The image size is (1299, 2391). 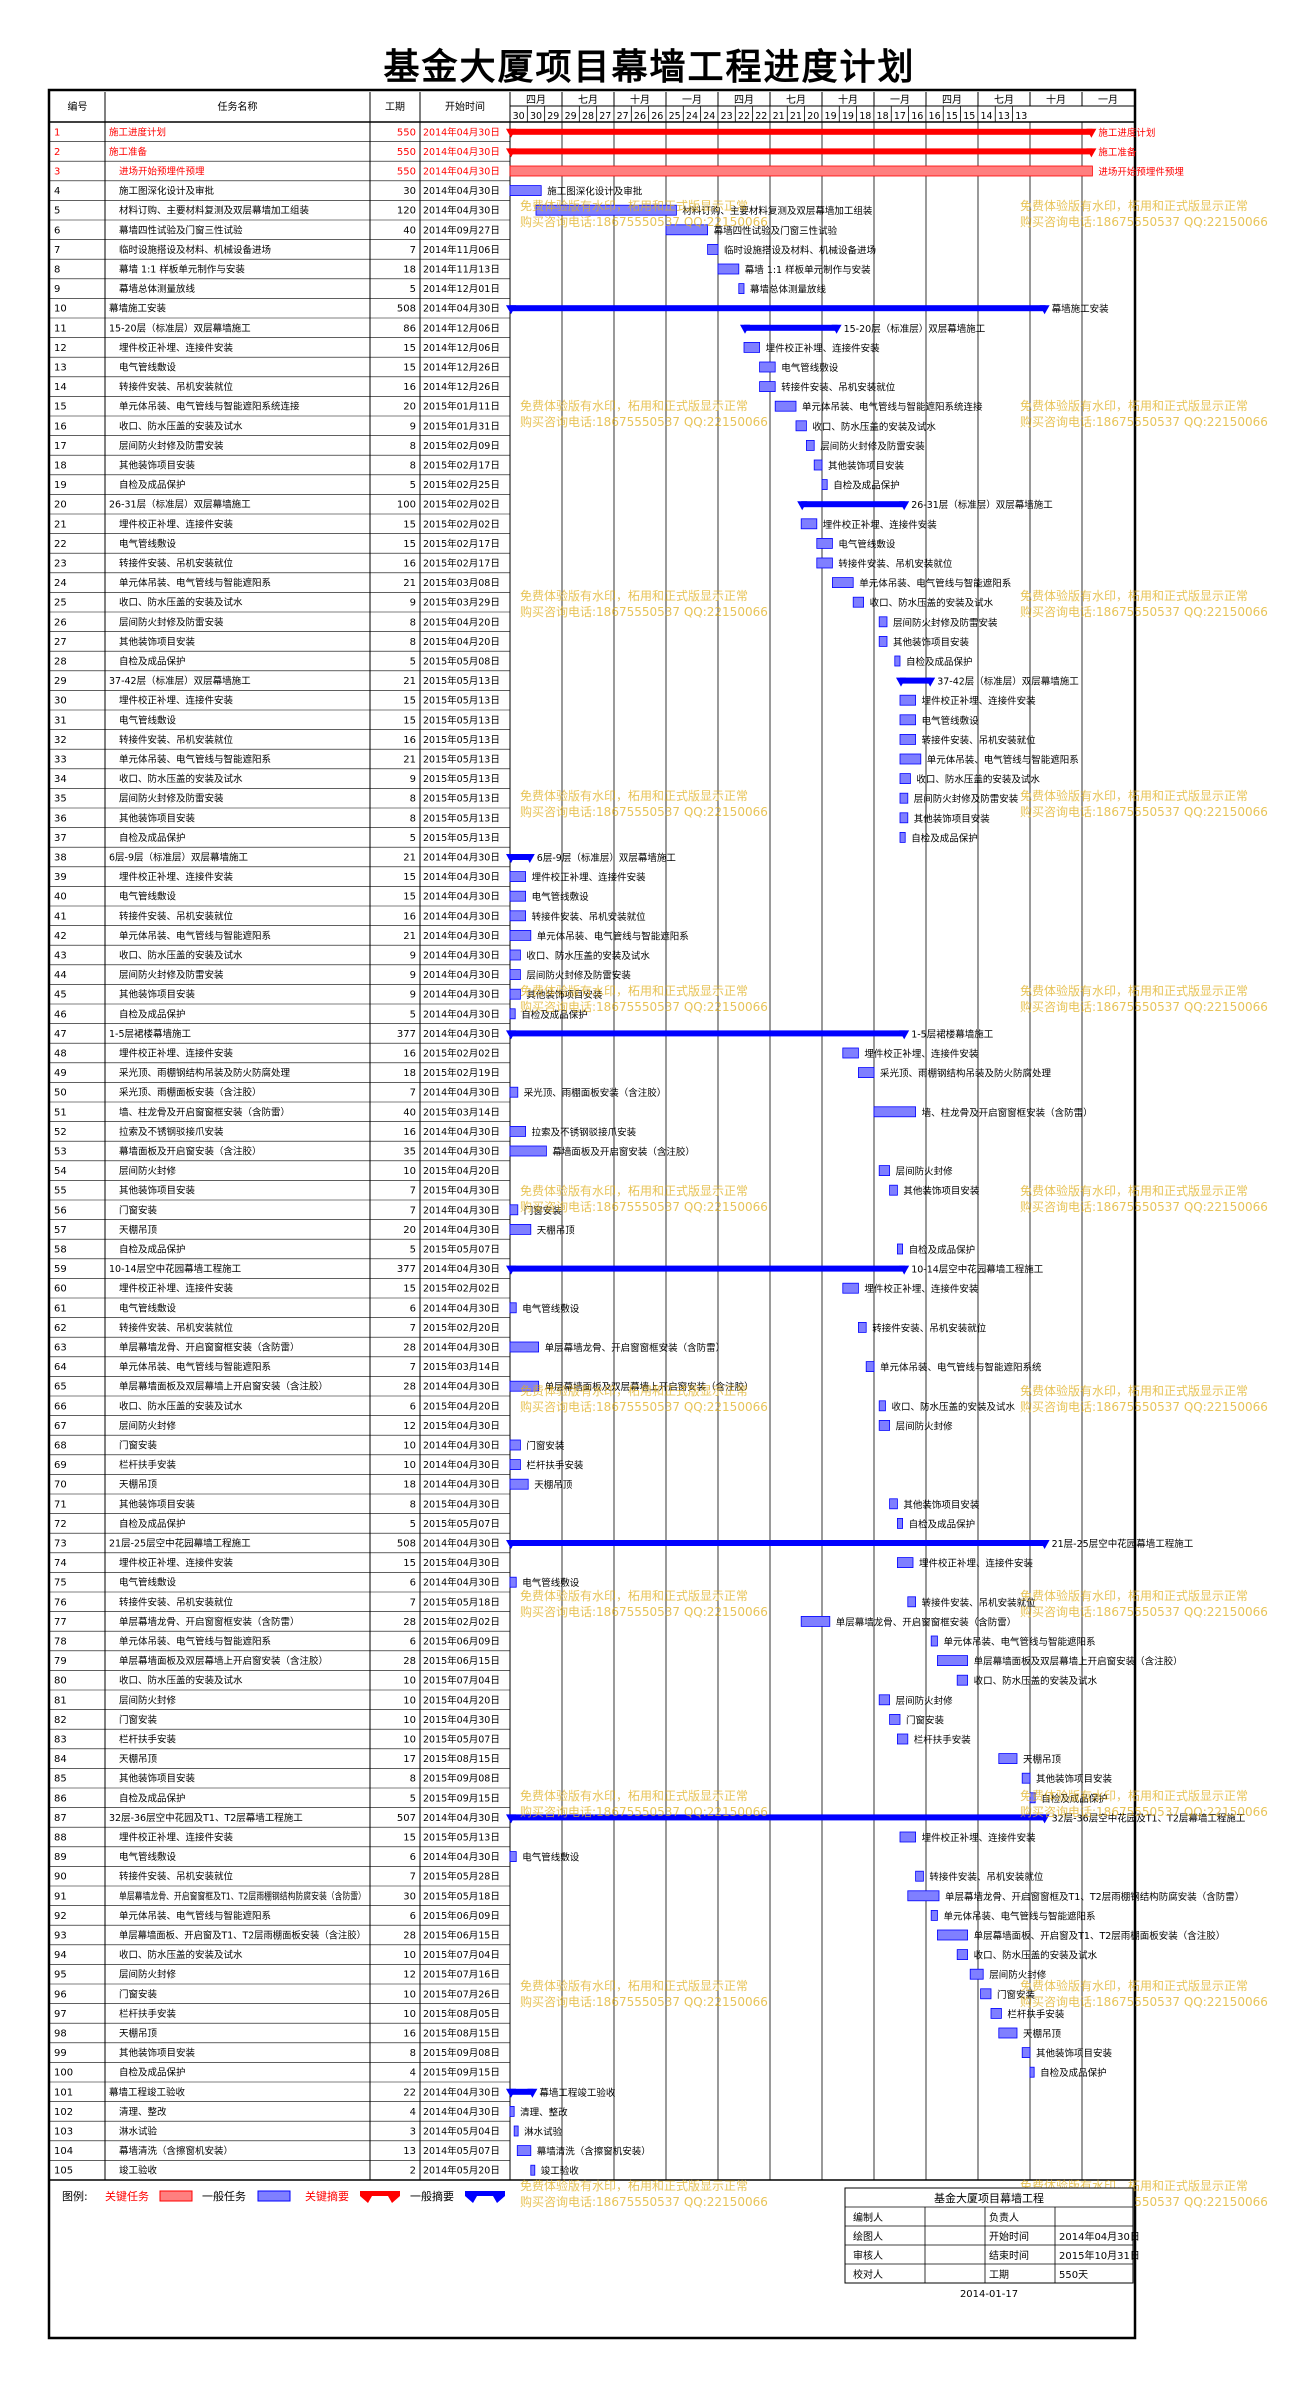 What do you see at coordinates (137, 132) in the screenshot?
I see `task-name: 施工进度计划` at bounding box center [137, 132].